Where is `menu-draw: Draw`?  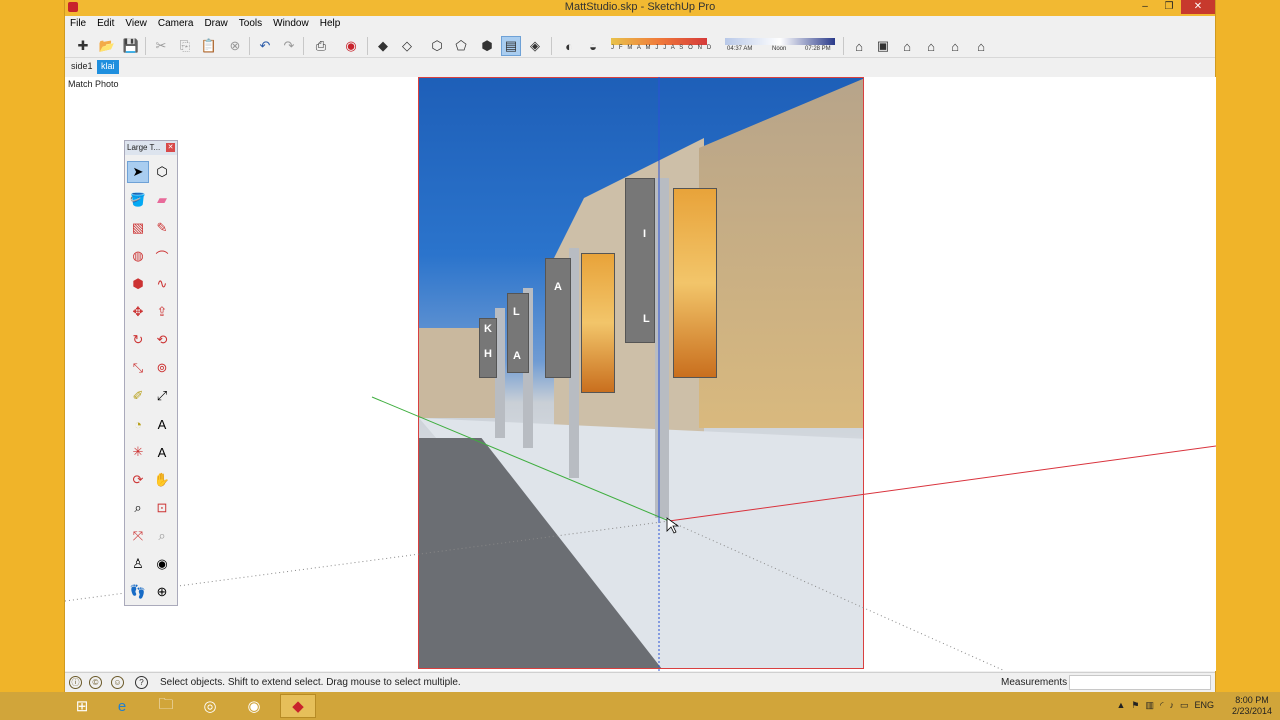 menu-draw: Draw is located at coordinates (216, 24).